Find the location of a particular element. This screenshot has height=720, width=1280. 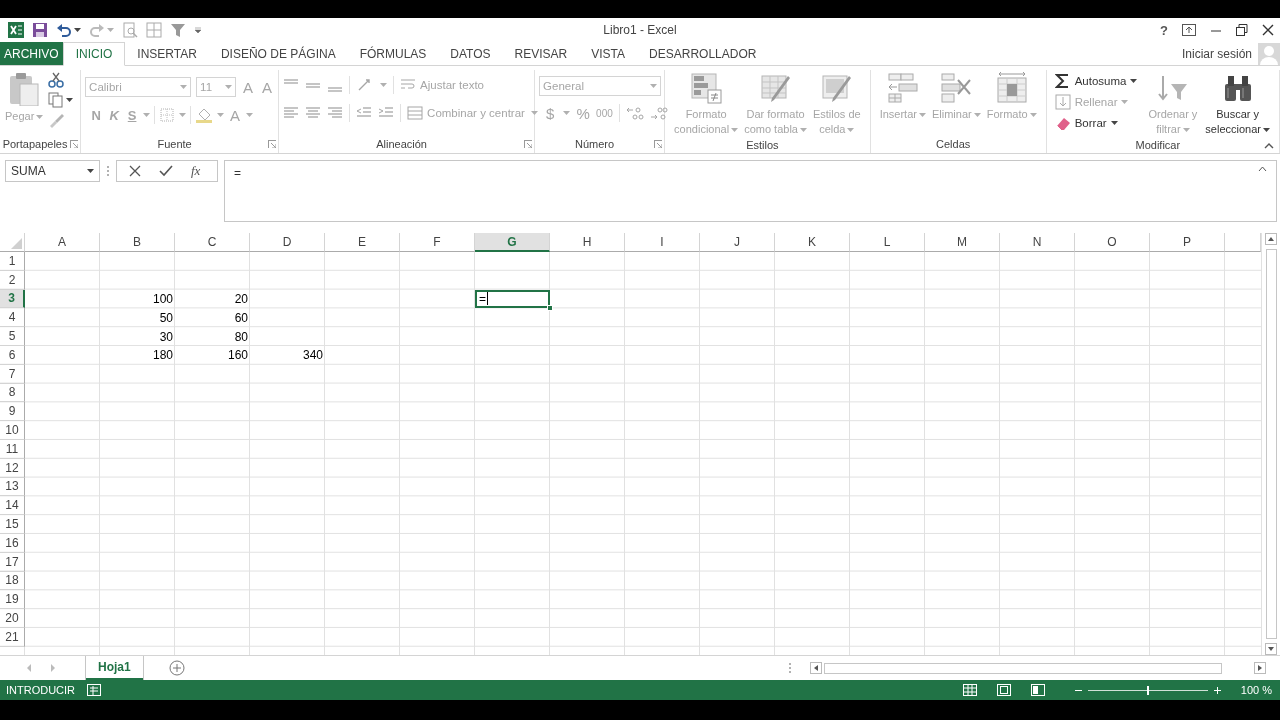

column-header: E is located at coordinates (362, 242).